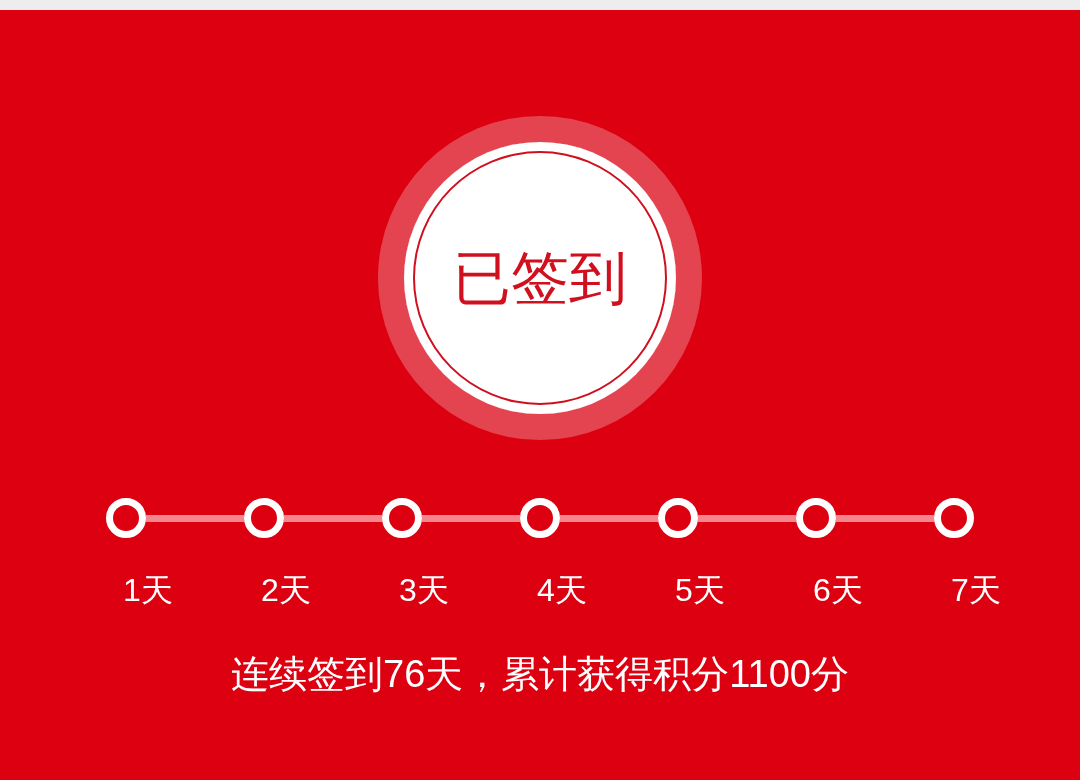  Describe the element at coordinates (540, 278) in the screenshot. I see `check-in-button: 已签到` at that location.